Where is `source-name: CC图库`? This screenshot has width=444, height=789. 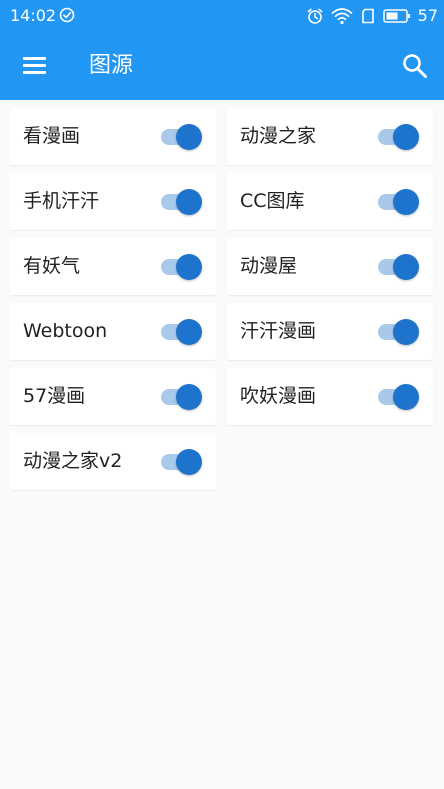 source-name: CC图库 is located at coordinates (272, 201).